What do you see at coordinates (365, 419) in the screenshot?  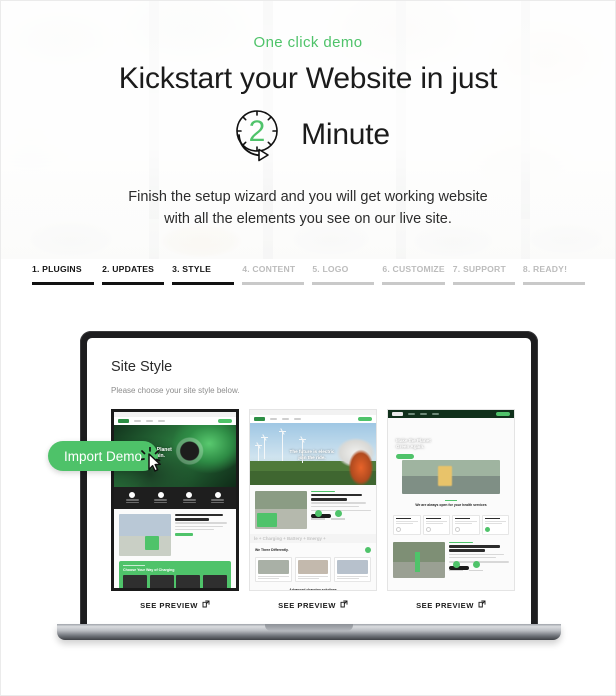 I see `mini-nav-cta` at bounding box center [365, 419].